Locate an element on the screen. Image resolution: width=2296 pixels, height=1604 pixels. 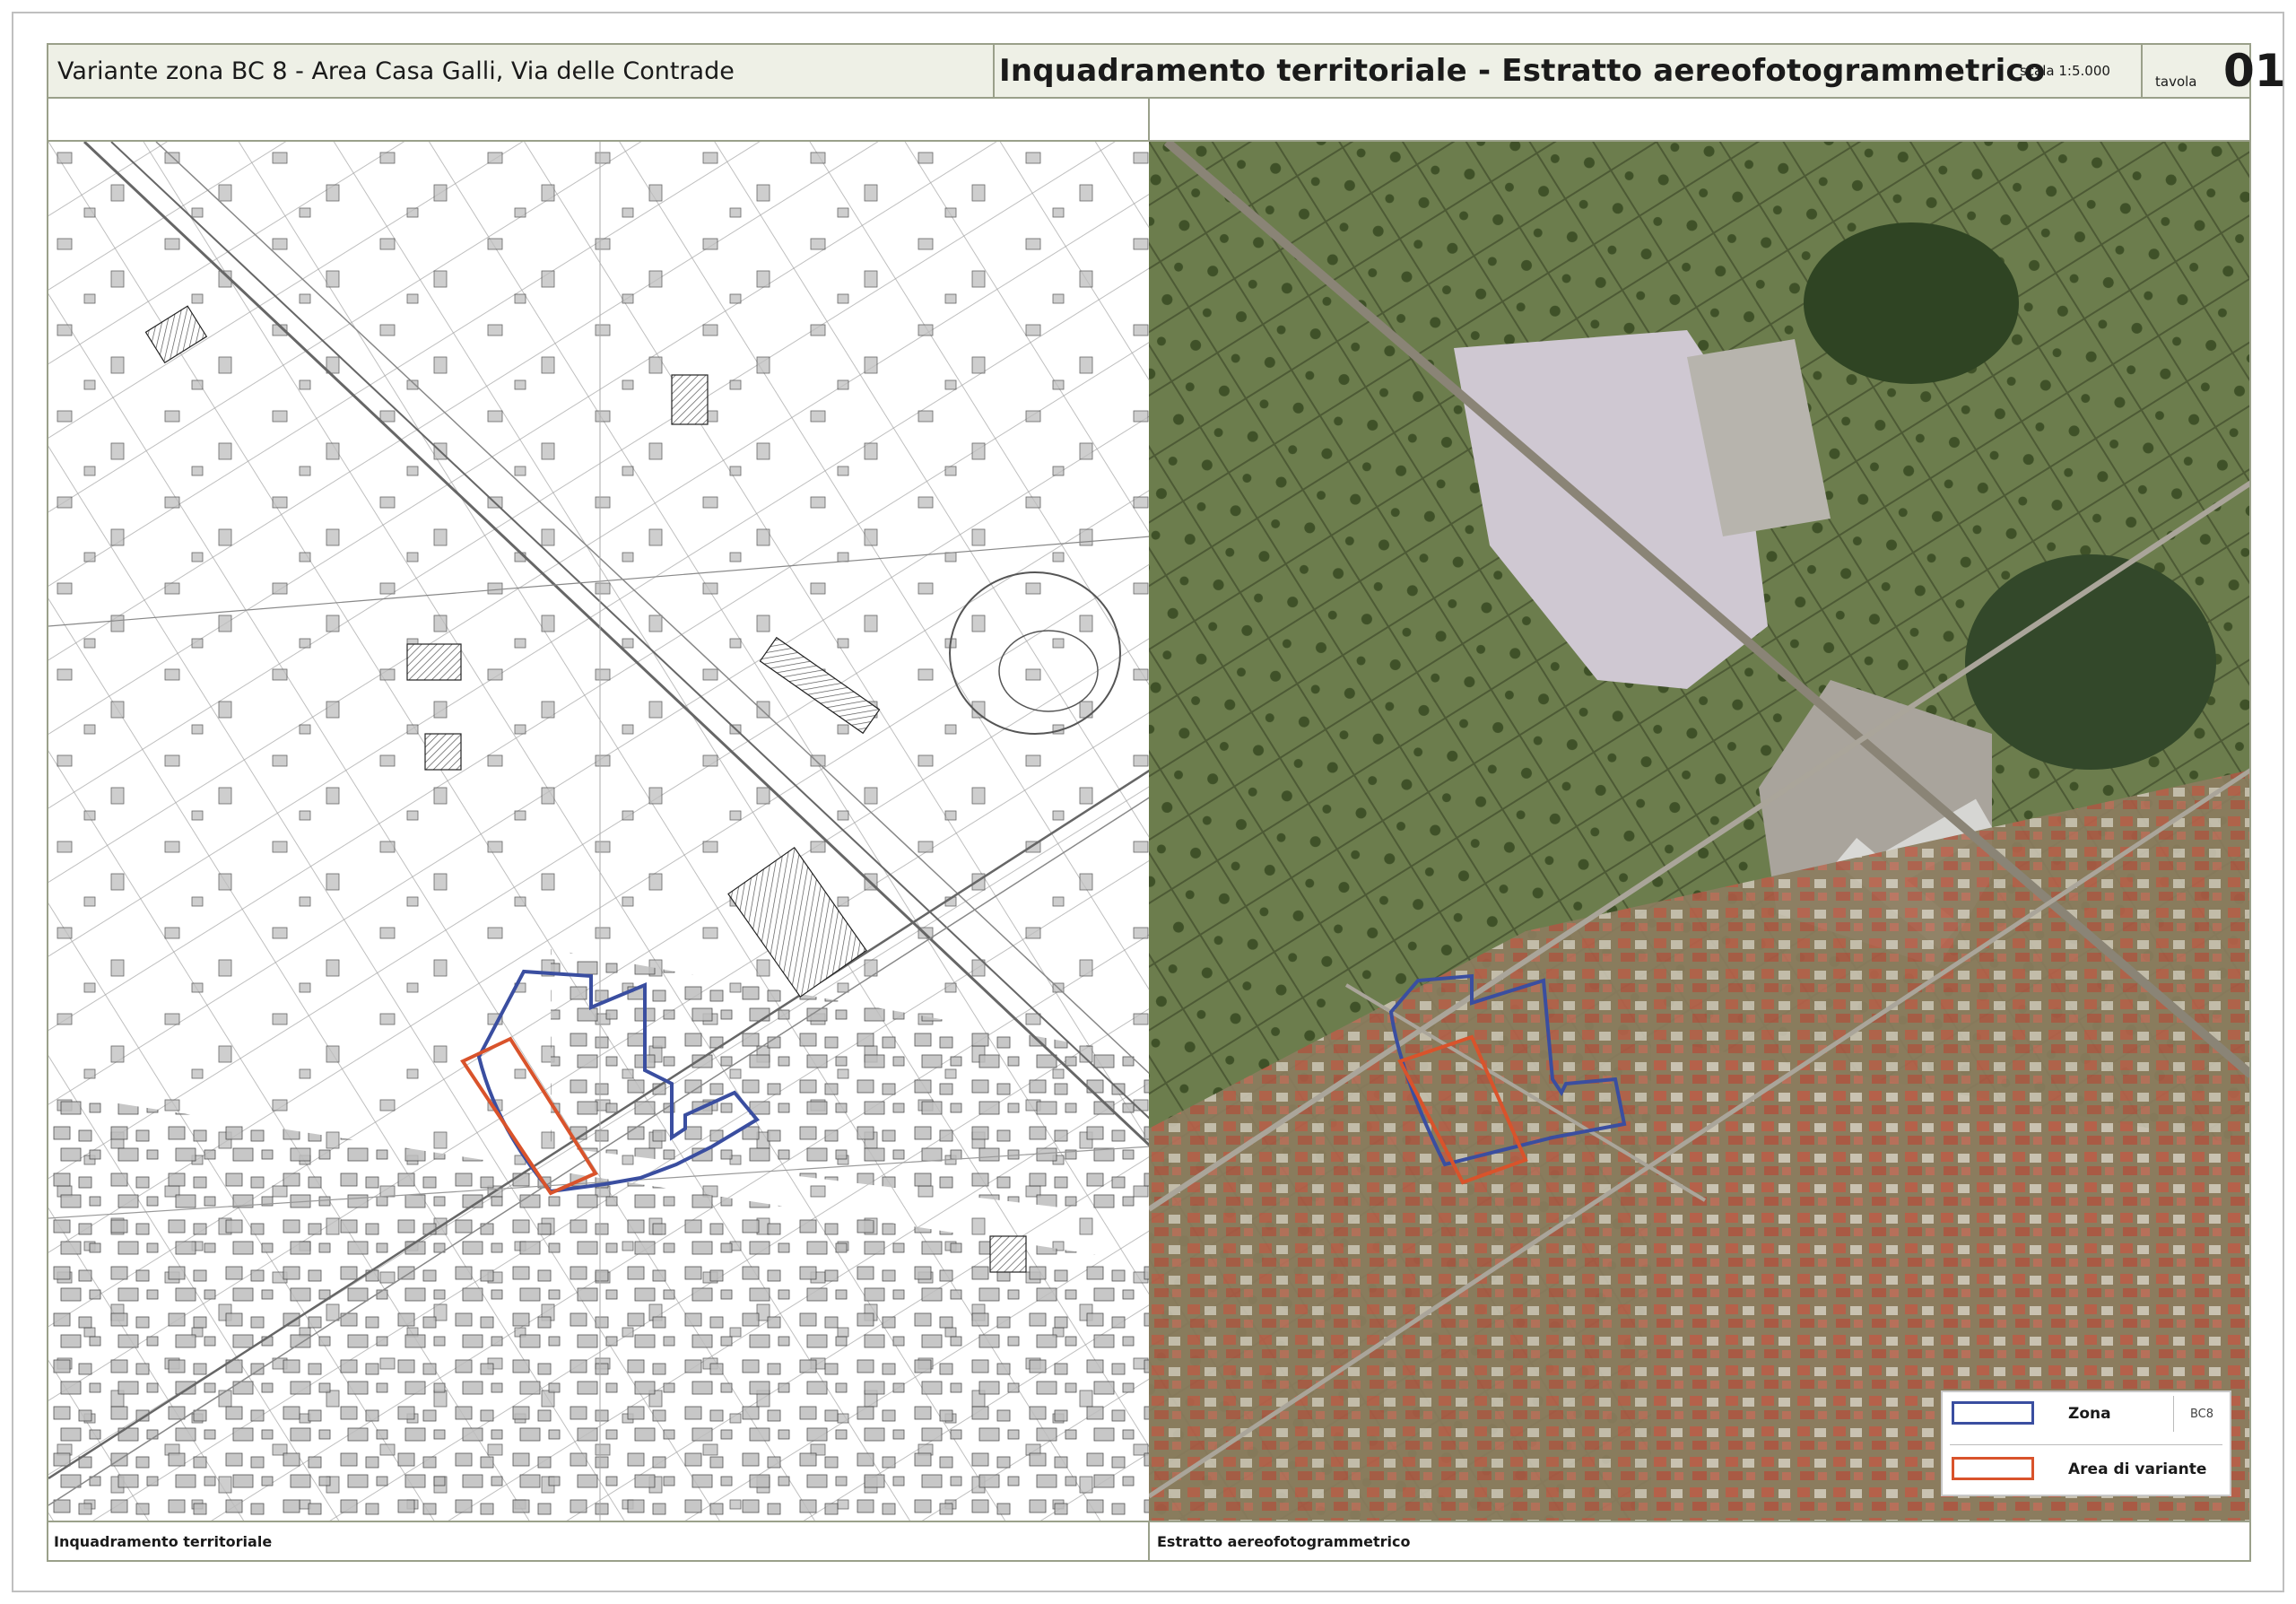
zona-swatch is located at coordinates (1993, 1413).